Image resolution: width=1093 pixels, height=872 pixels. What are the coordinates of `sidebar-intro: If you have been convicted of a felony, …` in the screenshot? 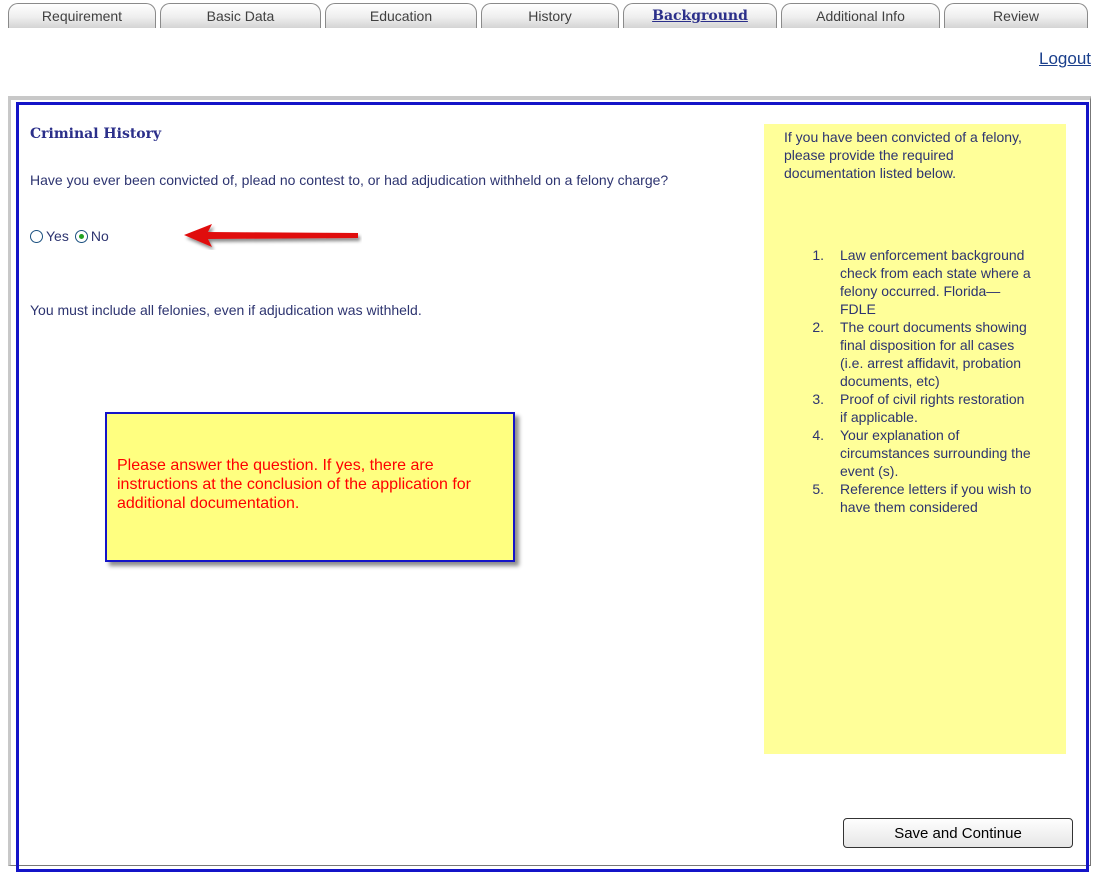 It's located at (903, 155).